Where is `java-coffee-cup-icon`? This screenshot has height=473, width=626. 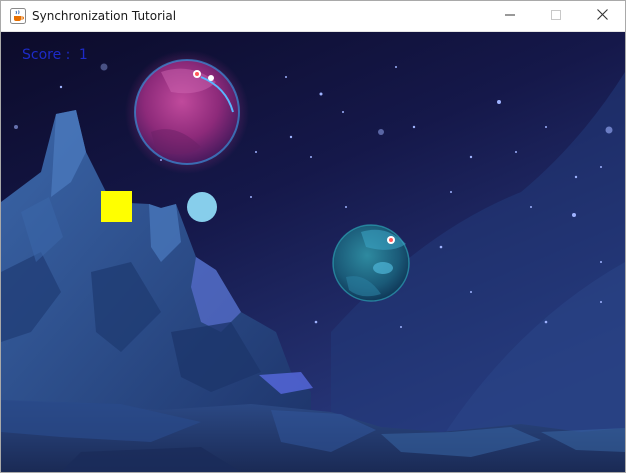
java-coffee-cup-icon is located at coordinates (18, 16).